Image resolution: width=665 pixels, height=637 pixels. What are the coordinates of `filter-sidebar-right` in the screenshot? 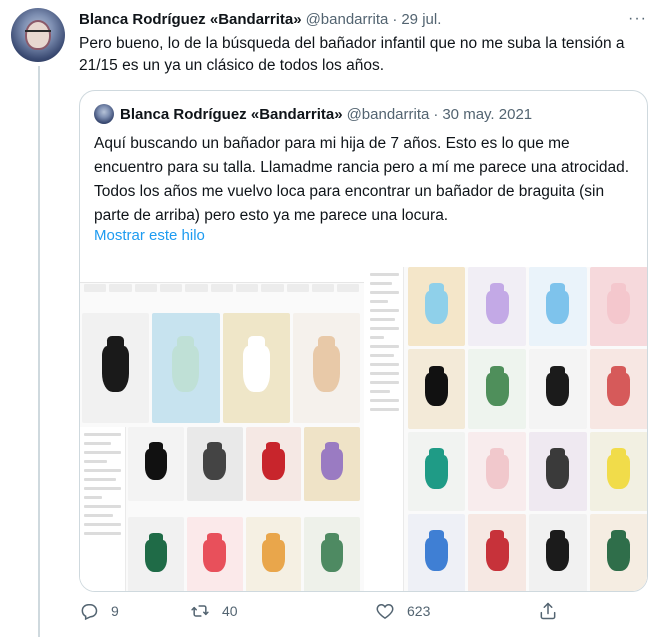 It's located at (384, 429).